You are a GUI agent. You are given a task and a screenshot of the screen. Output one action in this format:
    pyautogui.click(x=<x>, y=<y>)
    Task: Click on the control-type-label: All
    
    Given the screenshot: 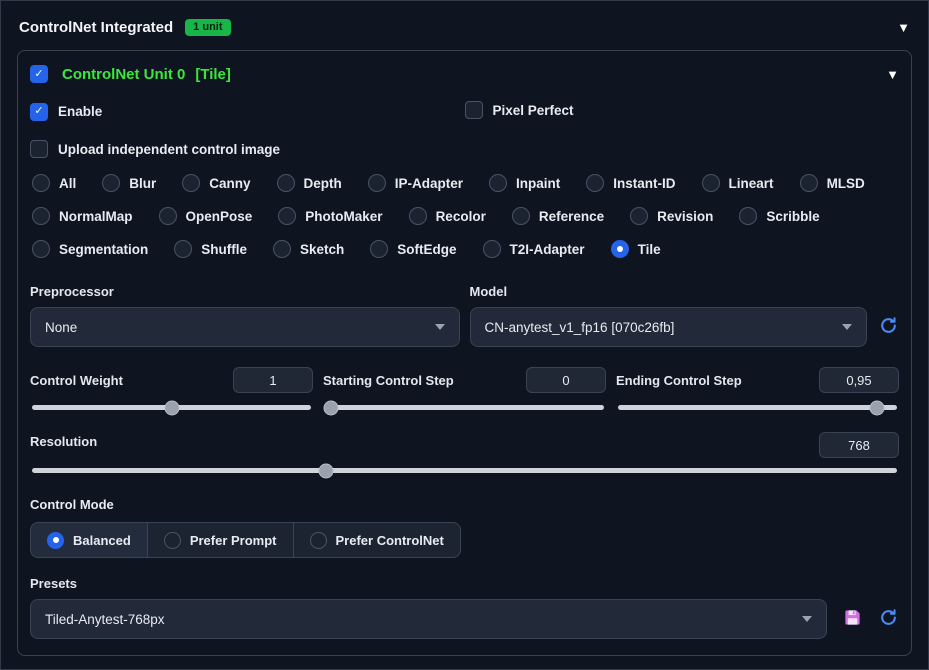 What is the action you would take?
    pyautogui.click(x=68, y=183)
    